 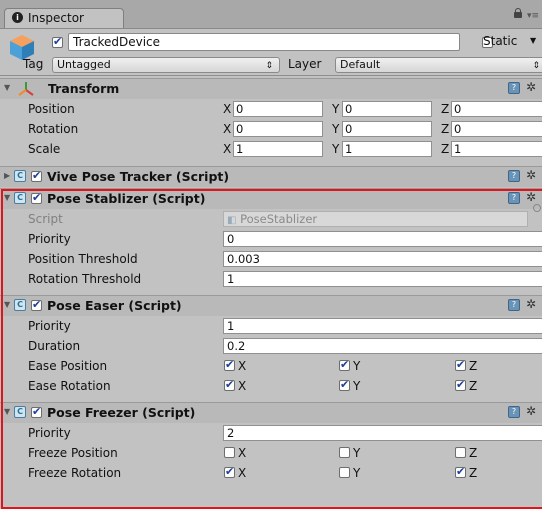 I want to click on static-dropdown-arrow-icon: ▼, so click(x=533, y=40).